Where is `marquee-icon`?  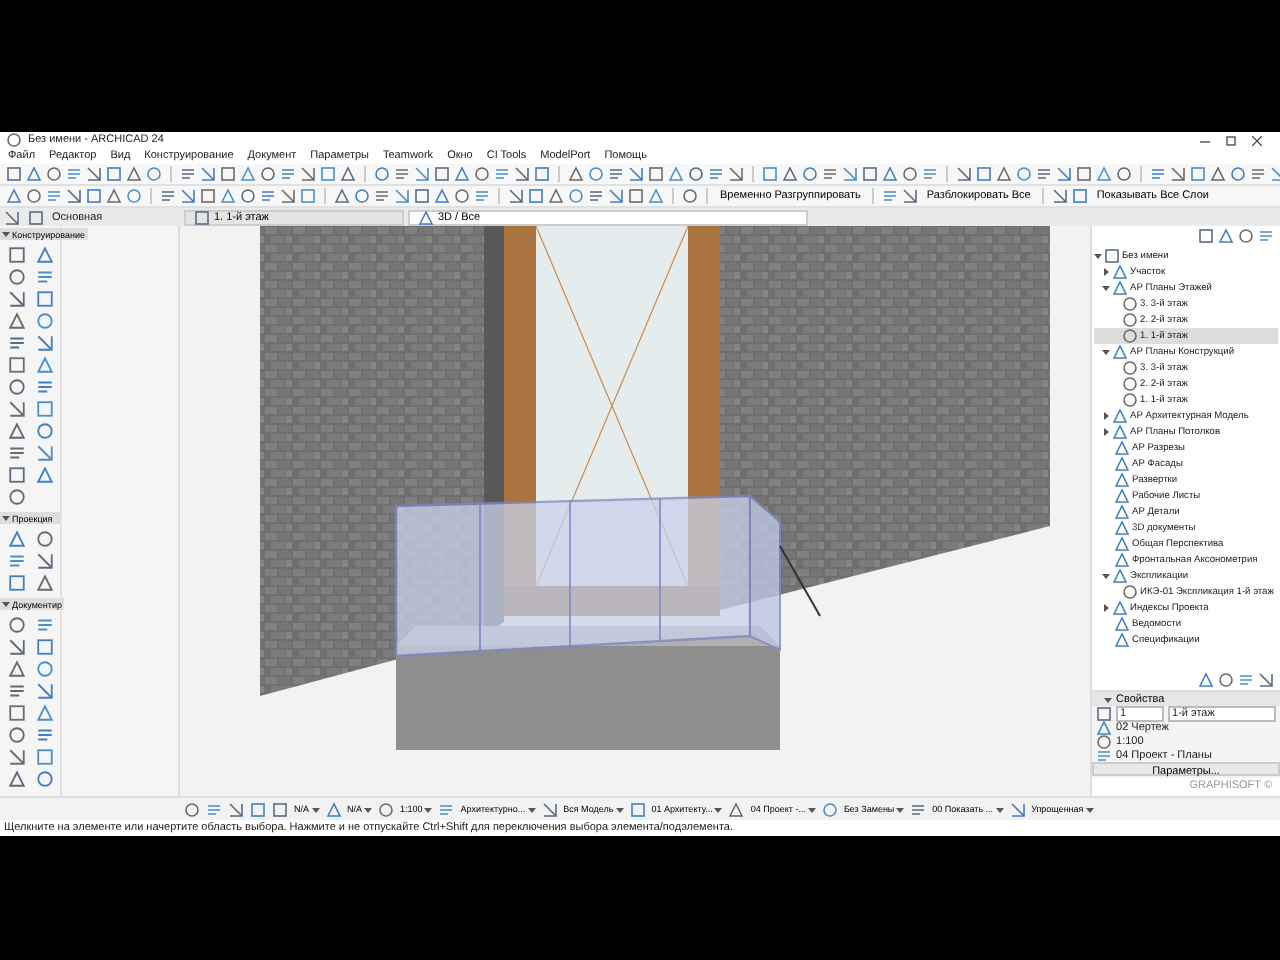 marquee-icon is located at coordinates (36, 217).